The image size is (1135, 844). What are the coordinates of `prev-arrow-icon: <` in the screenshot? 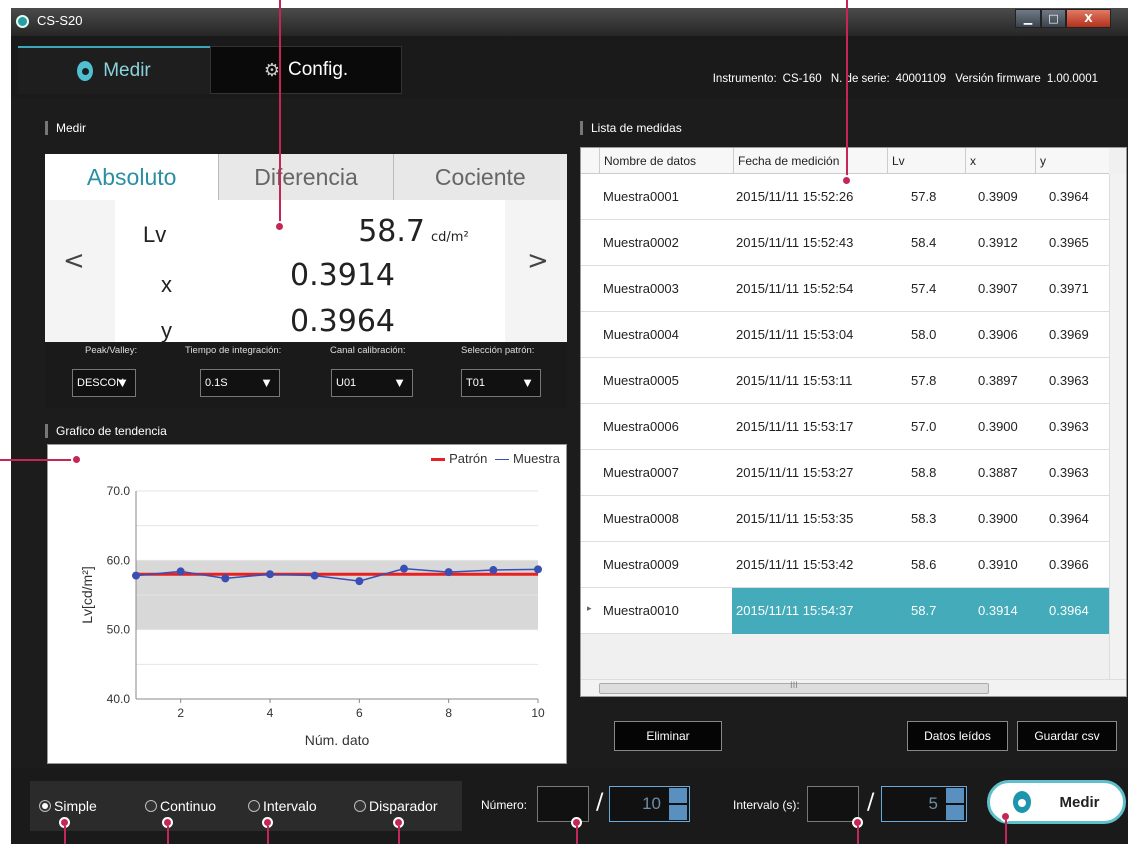 It's located at (74, 261).